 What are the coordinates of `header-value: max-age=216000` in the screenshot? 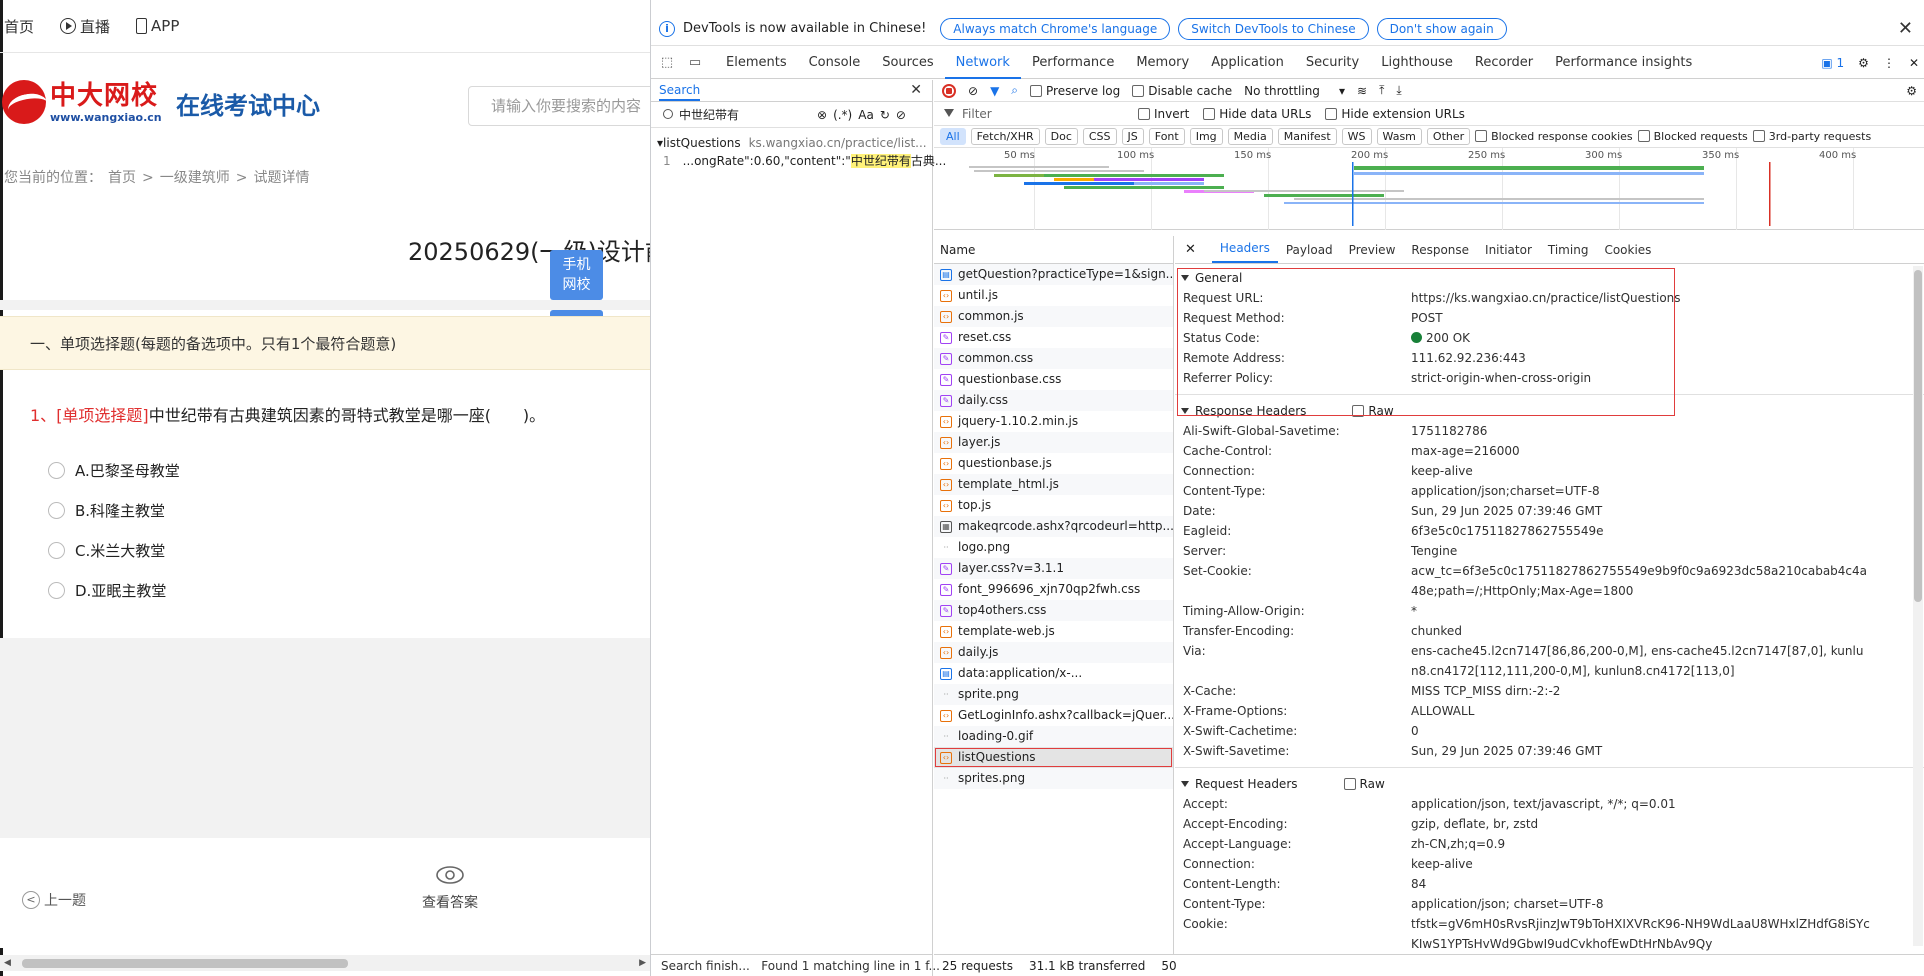 It's located at (1641, 451).